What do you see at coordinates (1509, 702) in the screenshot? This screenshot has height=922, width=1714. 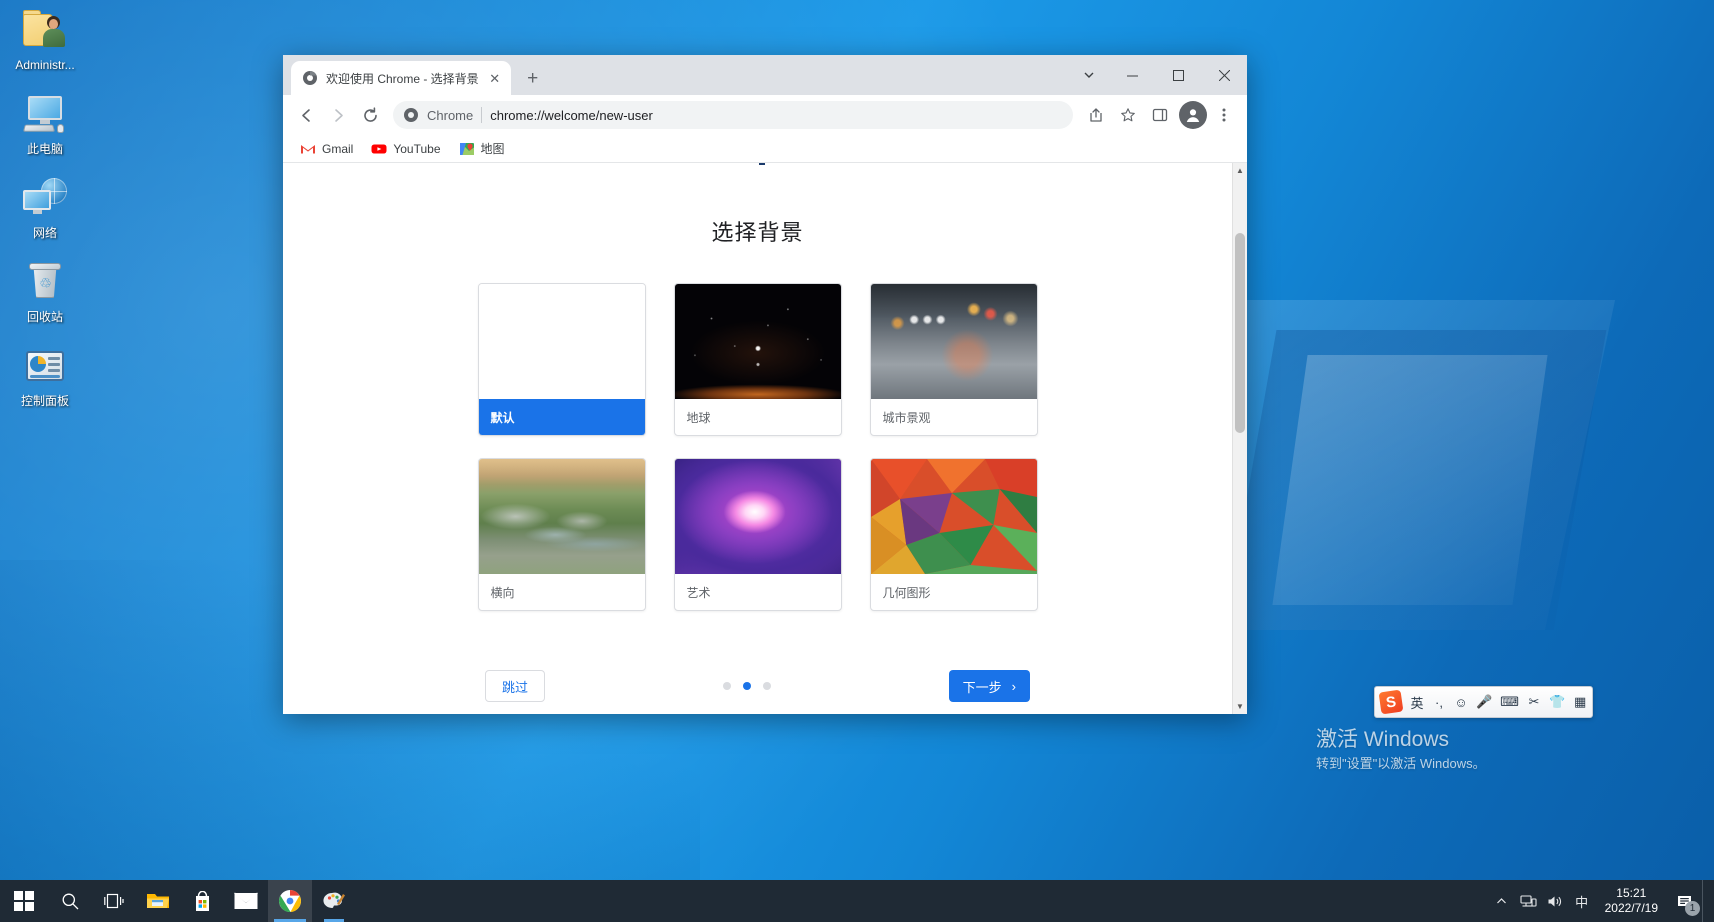 I see `ime-softkeyboard-icon: ⌨` at bounding box center [1509, 702].